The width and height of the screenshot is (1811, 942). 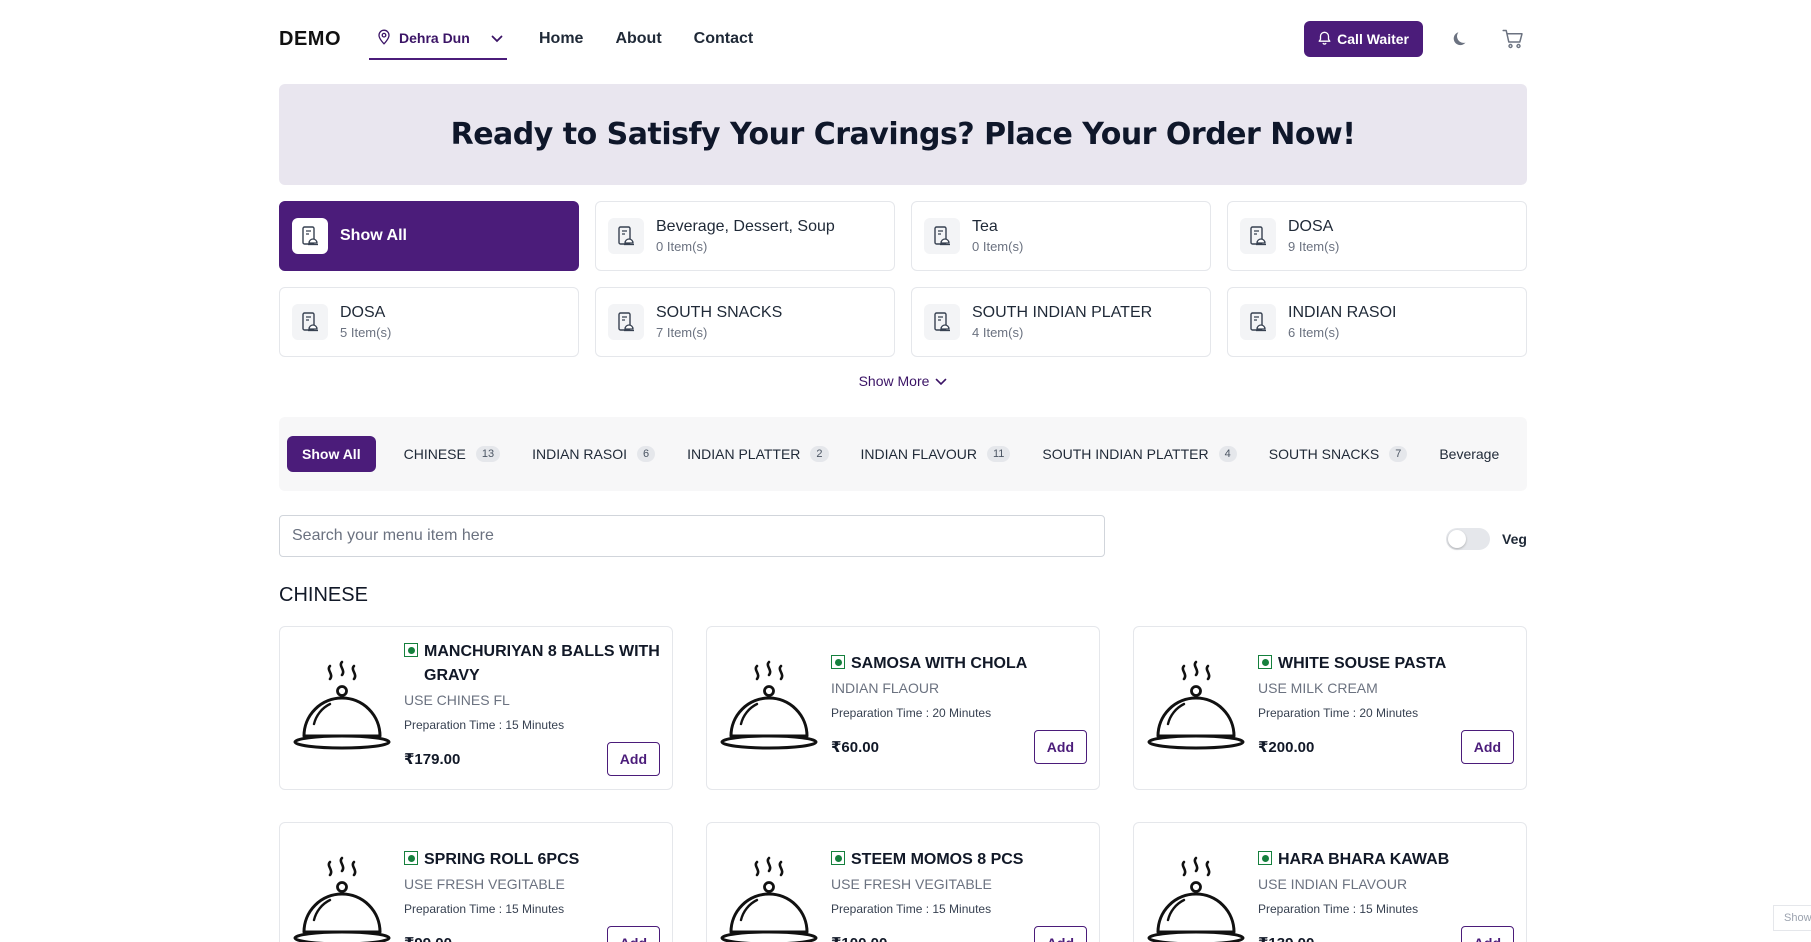 What do you see at coordinates (429, 236) in the screenshot?
I see `category-card: Show All` at bounding box center [429, 236].